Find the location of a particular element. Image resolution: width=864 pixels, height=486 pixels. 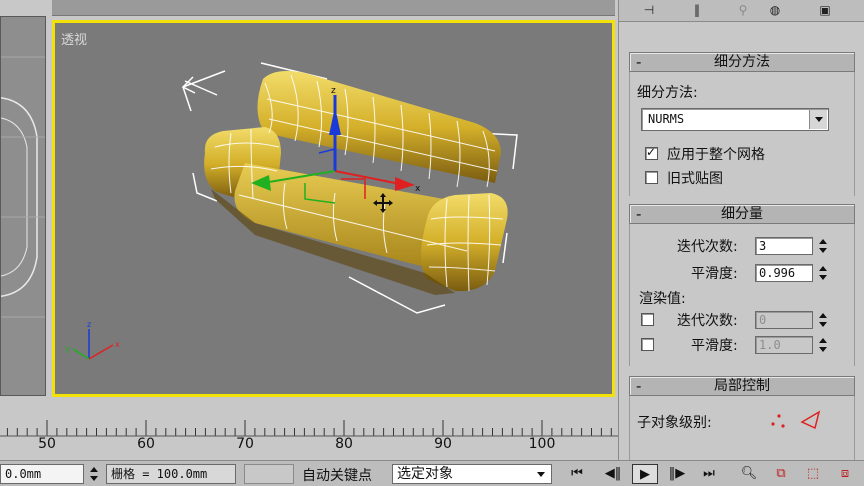

ruler-label: 100 is located at coordinates (542, 444).